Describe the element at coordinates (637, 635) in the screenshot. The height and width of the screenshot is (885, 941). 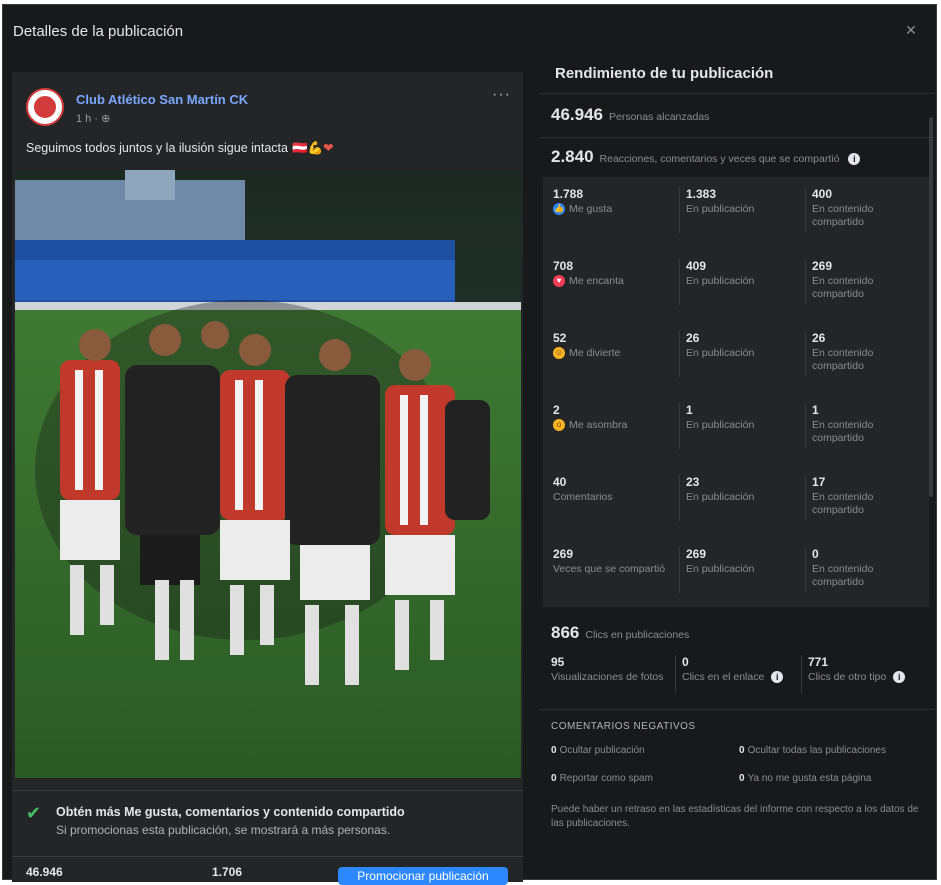
I see `clicks-label: Clics en publicaciones` at that location.